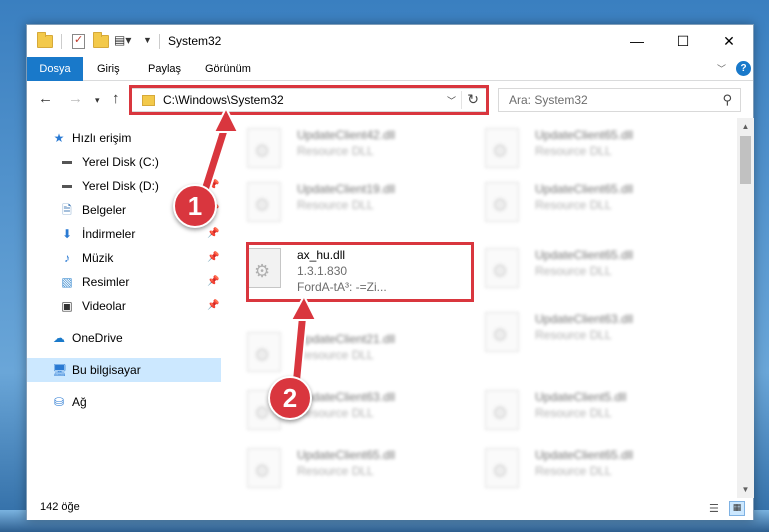  I want to click on new-folder-icon, so click(101, 40).